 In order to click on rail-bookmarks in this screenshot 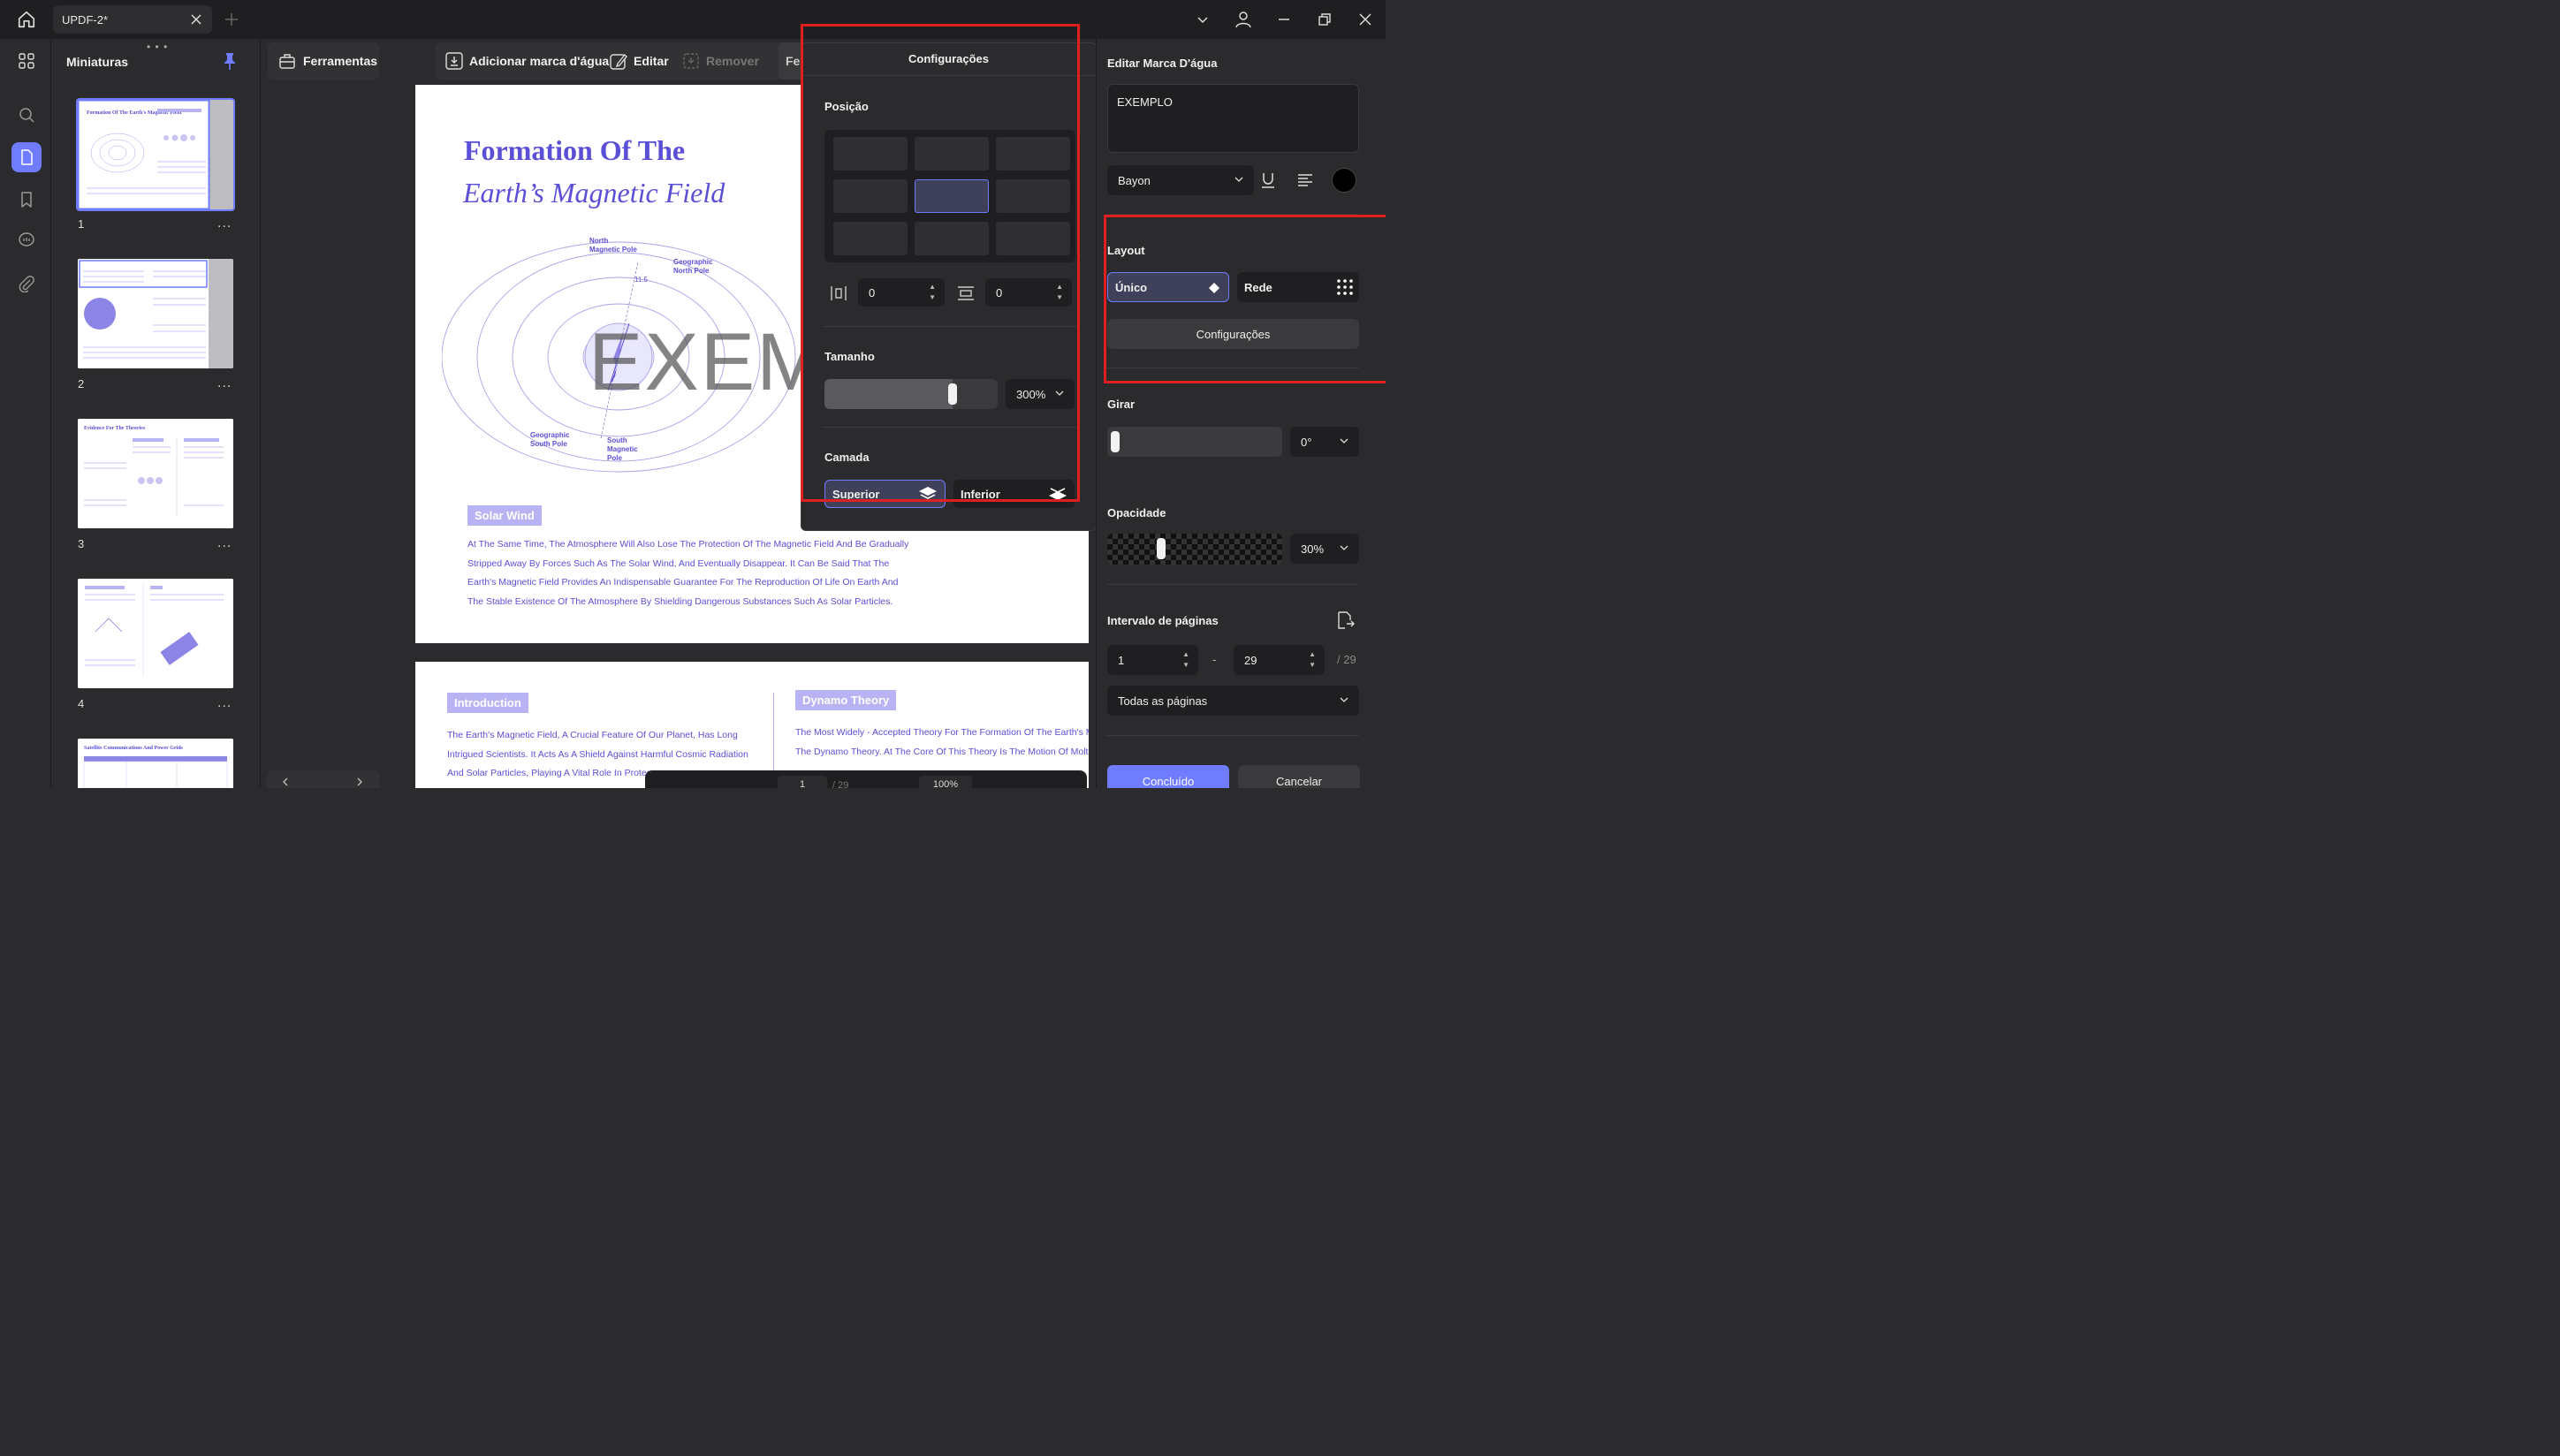, I will do `click(26, 200)`.